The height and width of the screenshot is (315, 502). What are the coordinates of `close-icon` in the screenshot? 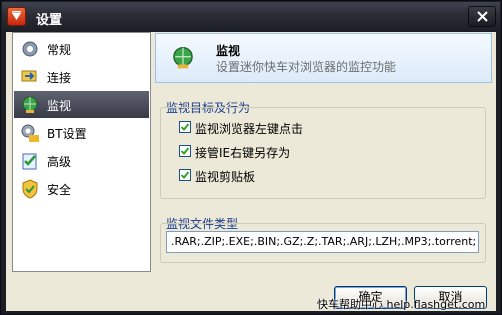 It's located at (482, 16).